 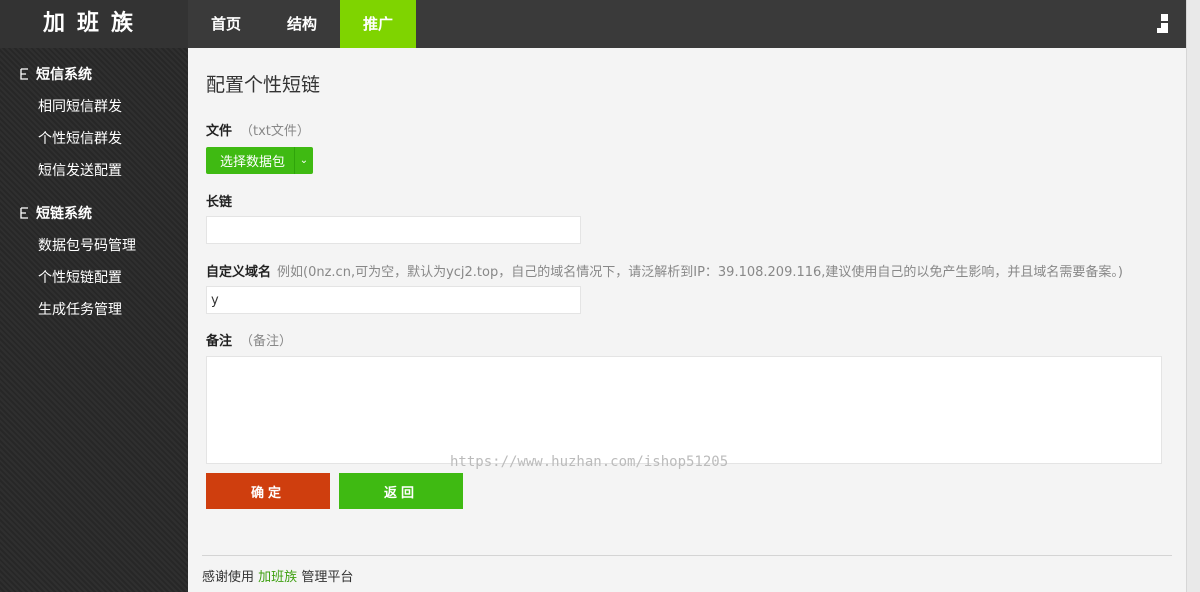 I want to click on sidebar-group-sms: 短信系统, so click(x=94, y=74).